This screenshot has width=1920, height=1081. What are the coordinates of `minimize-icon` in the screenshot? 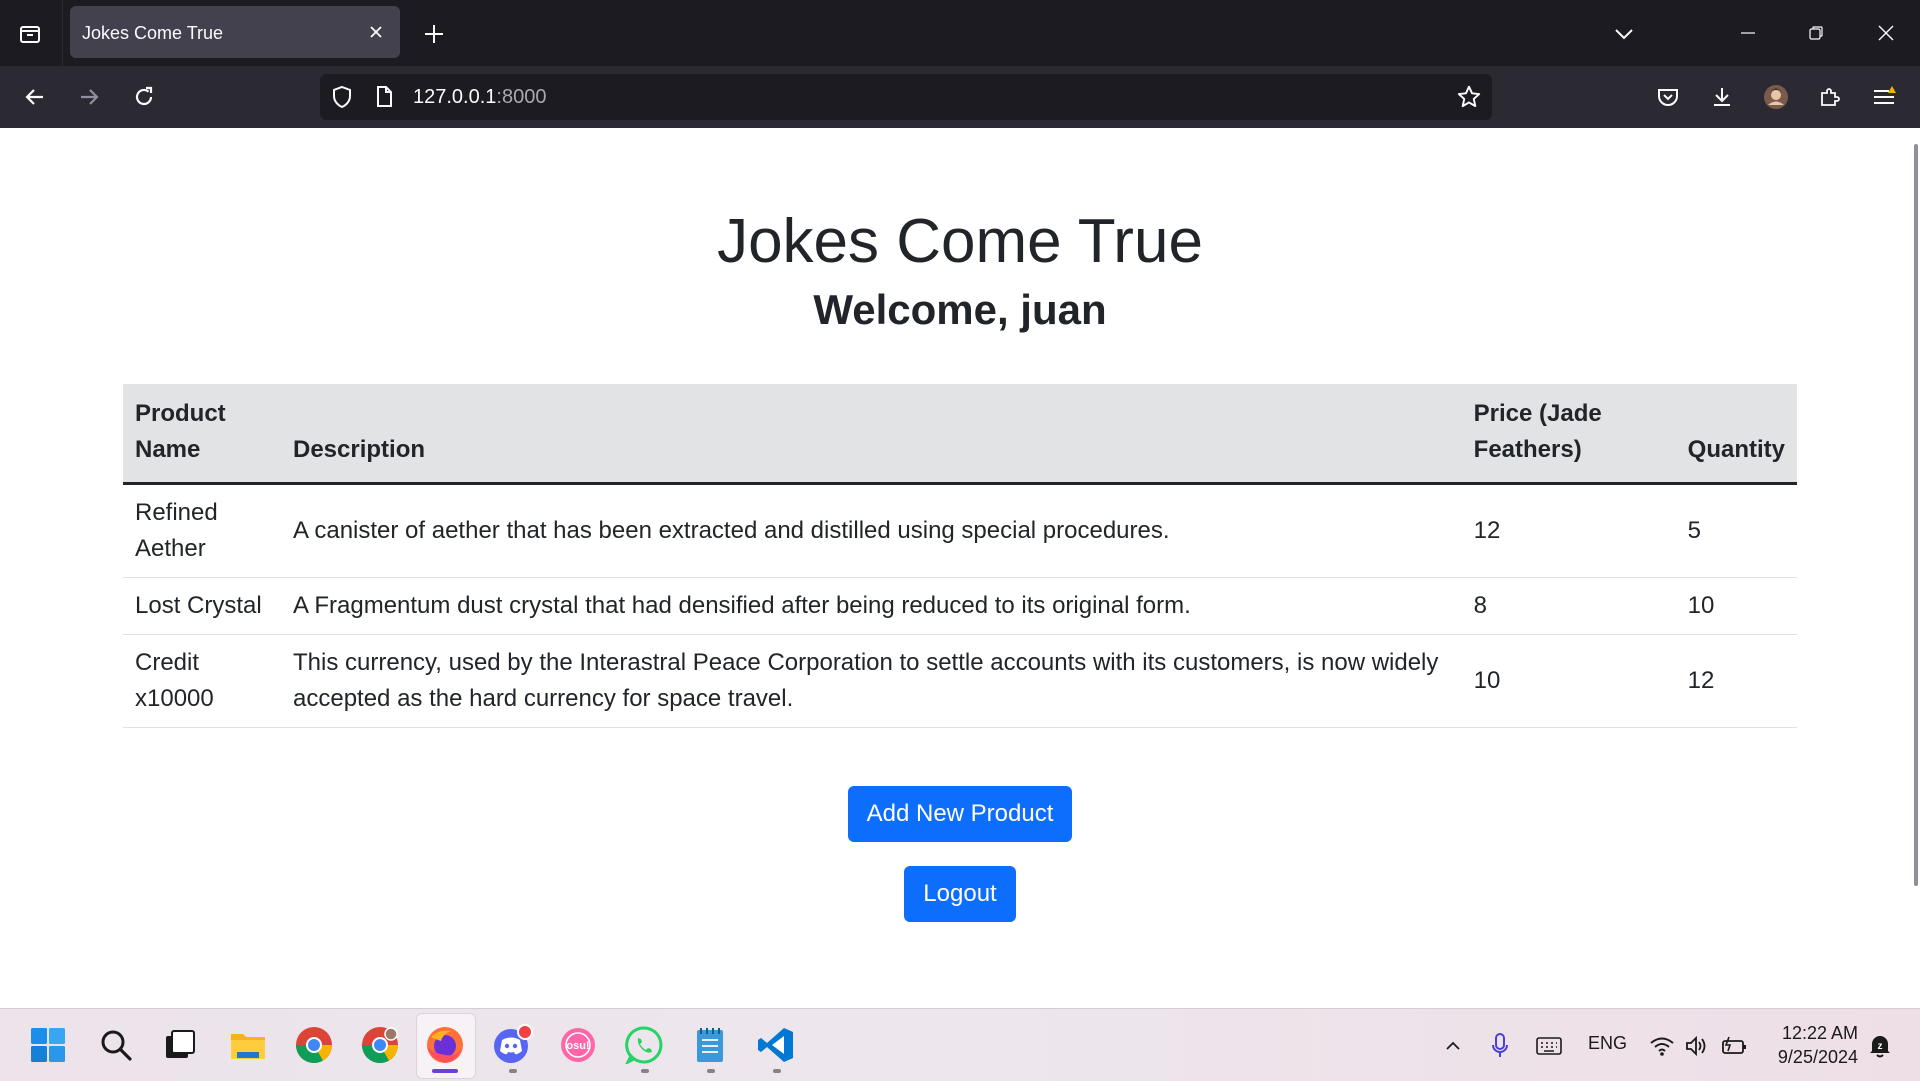 It's located at (1748, 33).